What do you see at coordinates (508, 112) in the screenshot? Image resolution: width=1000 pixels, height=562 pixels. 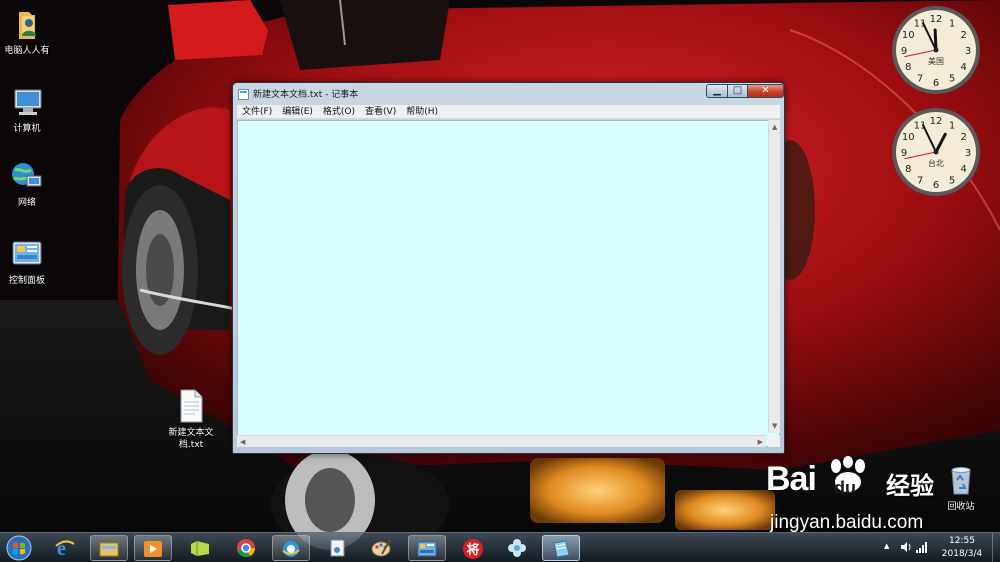 I see `menu-bar: 文件(F) 编辑(E) 格式(O) 查看(V) 帮助(H)` at bounding box center [508, 112].